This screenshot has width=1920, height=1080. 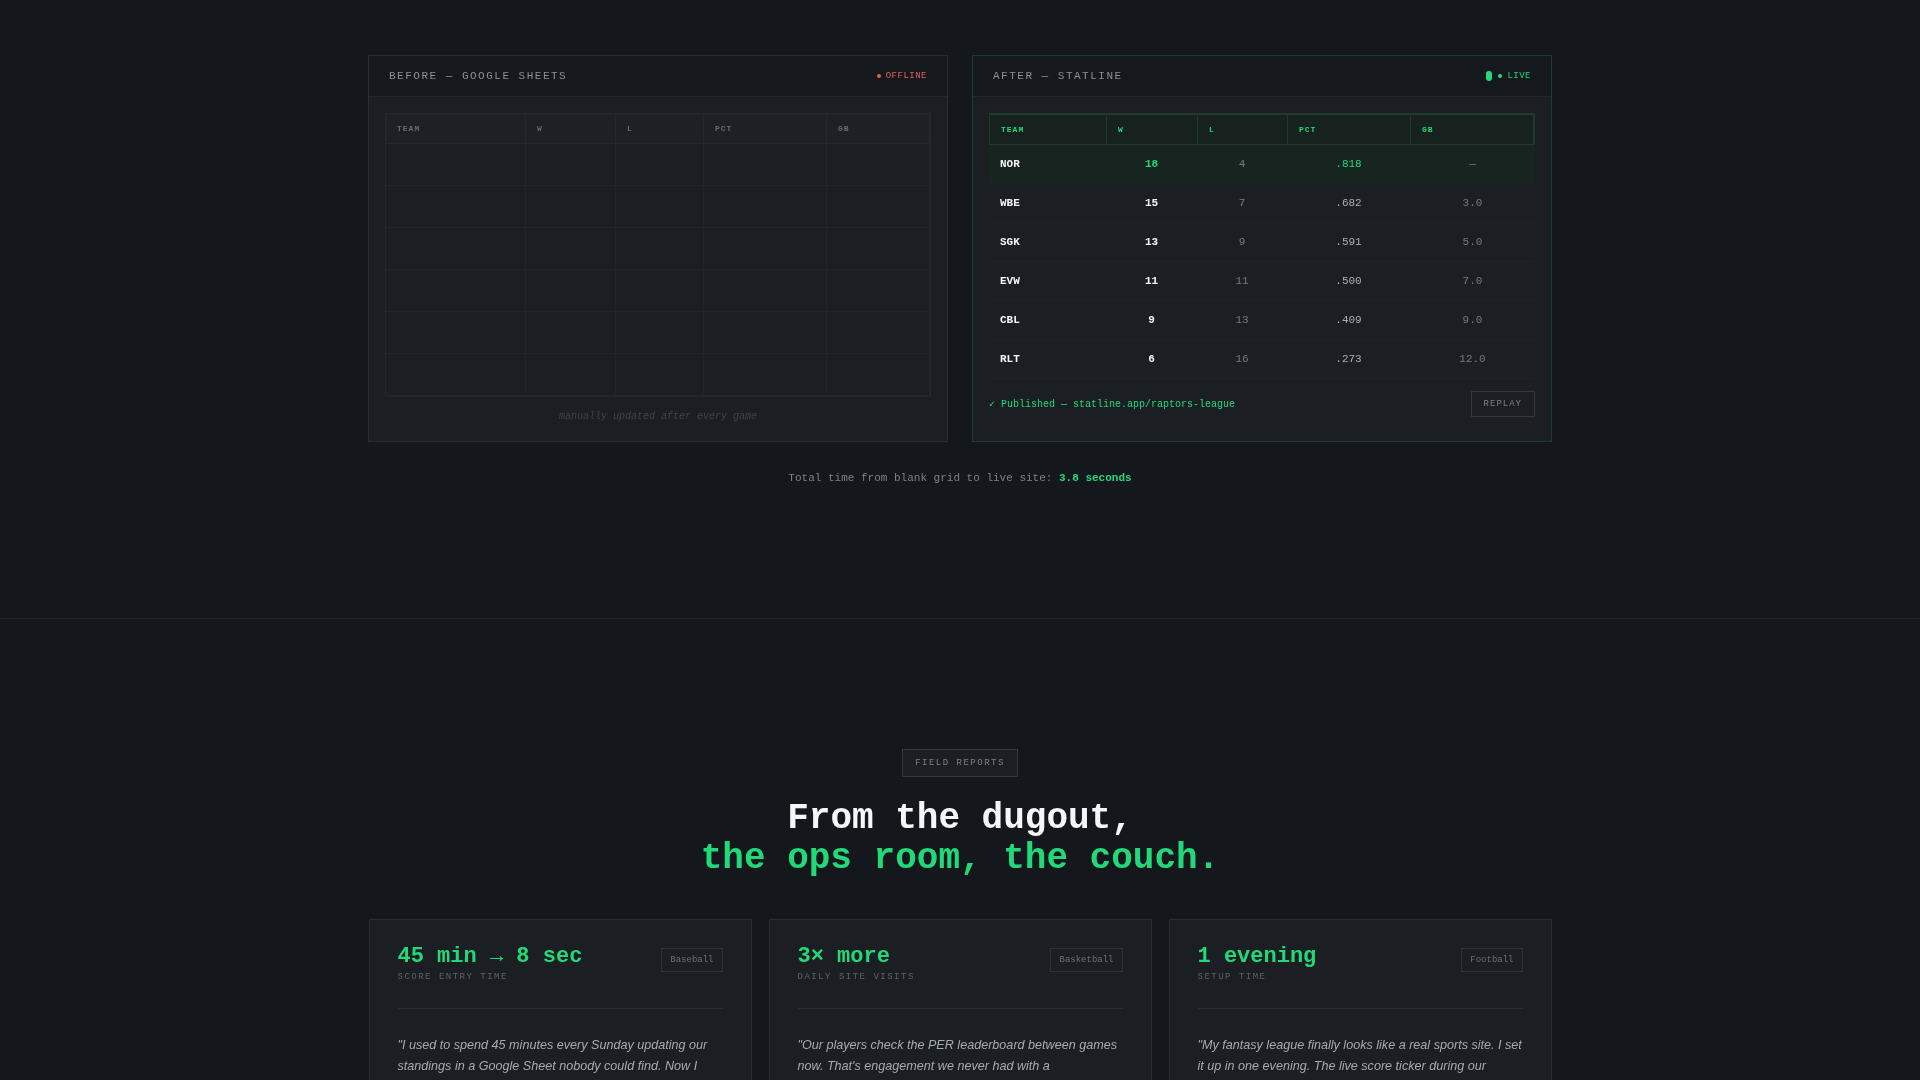 I want to click on sport-tag: Baseball, so click(x=692, y=960).